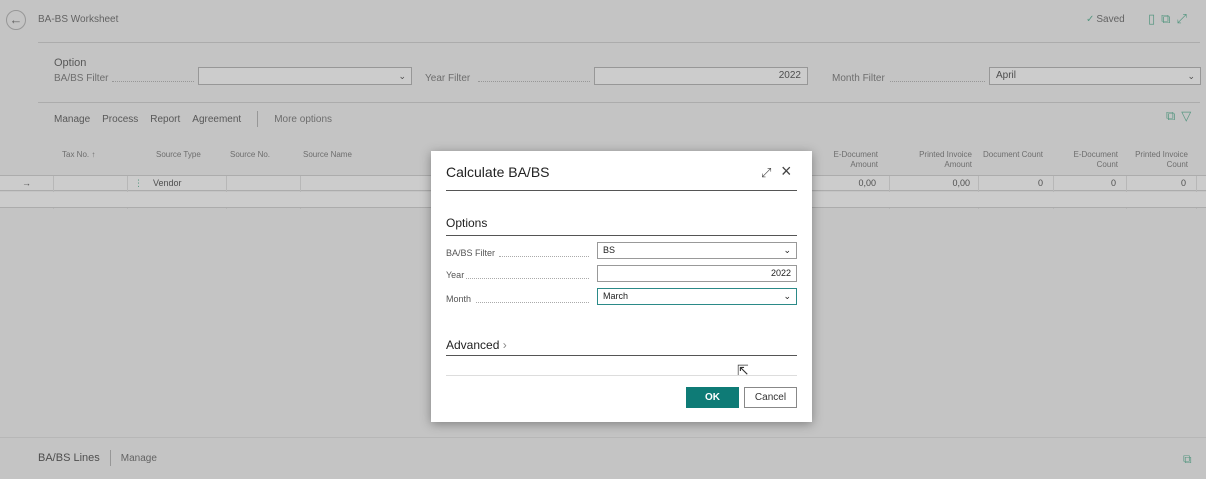 This screenshot has height=479, width=1206. Describe the element at coordinates (741, 397) in the screenshot. I see `dialog-buttons: OK Cancel` at that location.